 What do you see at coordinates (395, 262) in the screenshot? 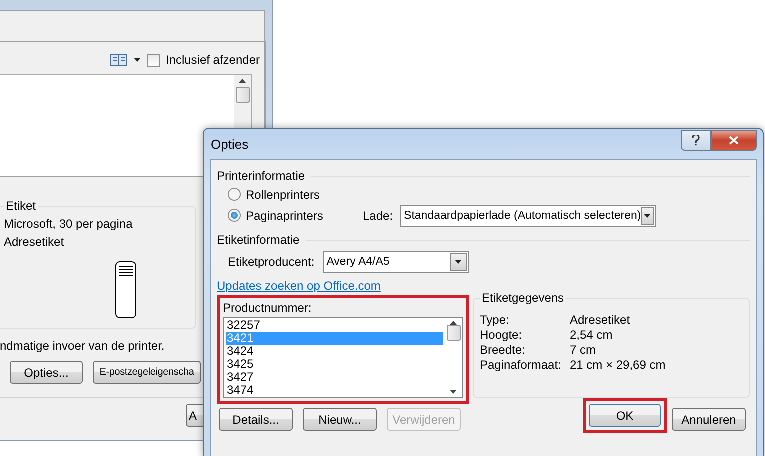
I see `vendor-dropdown: Avery A4/A5` at bounding box center [395, 262].